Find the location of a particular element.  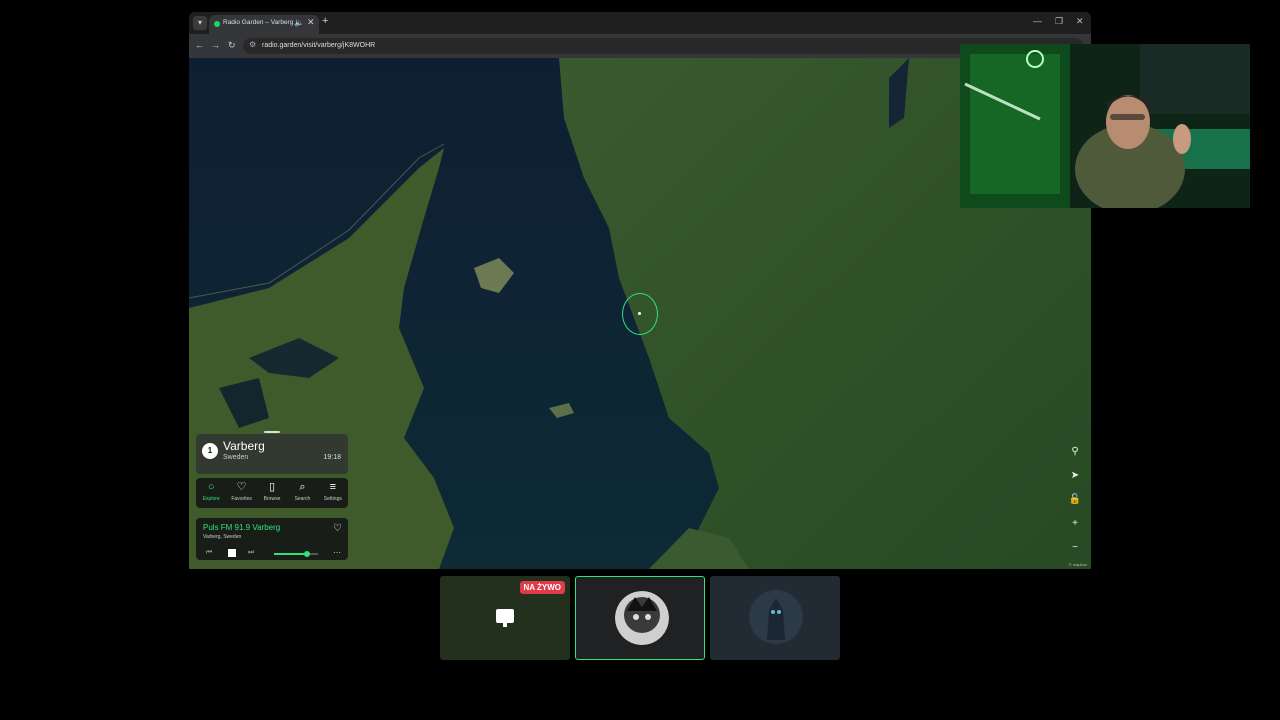

volume-knob is located at coordinates (307, 553).